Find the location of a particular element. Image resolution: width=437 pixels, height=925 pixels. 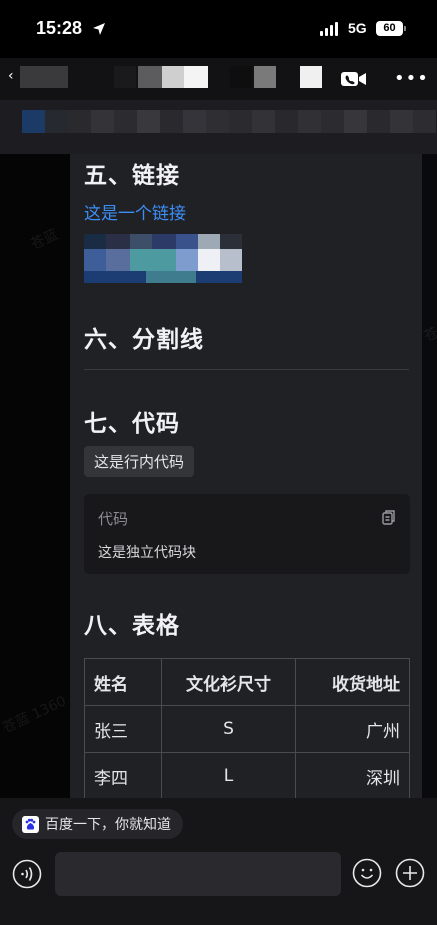

status-bar: 15:28 5G 60 is located at coordinates (218, 29).